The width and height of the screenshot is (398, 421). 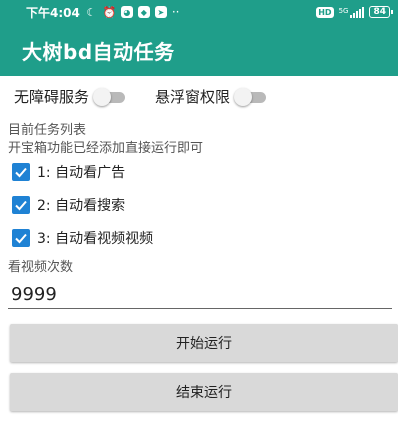 What do you see at coordinates (160, 12) in the screenshot?
I see `send-notification-icon: ➤` at bounding box center [160, 12].